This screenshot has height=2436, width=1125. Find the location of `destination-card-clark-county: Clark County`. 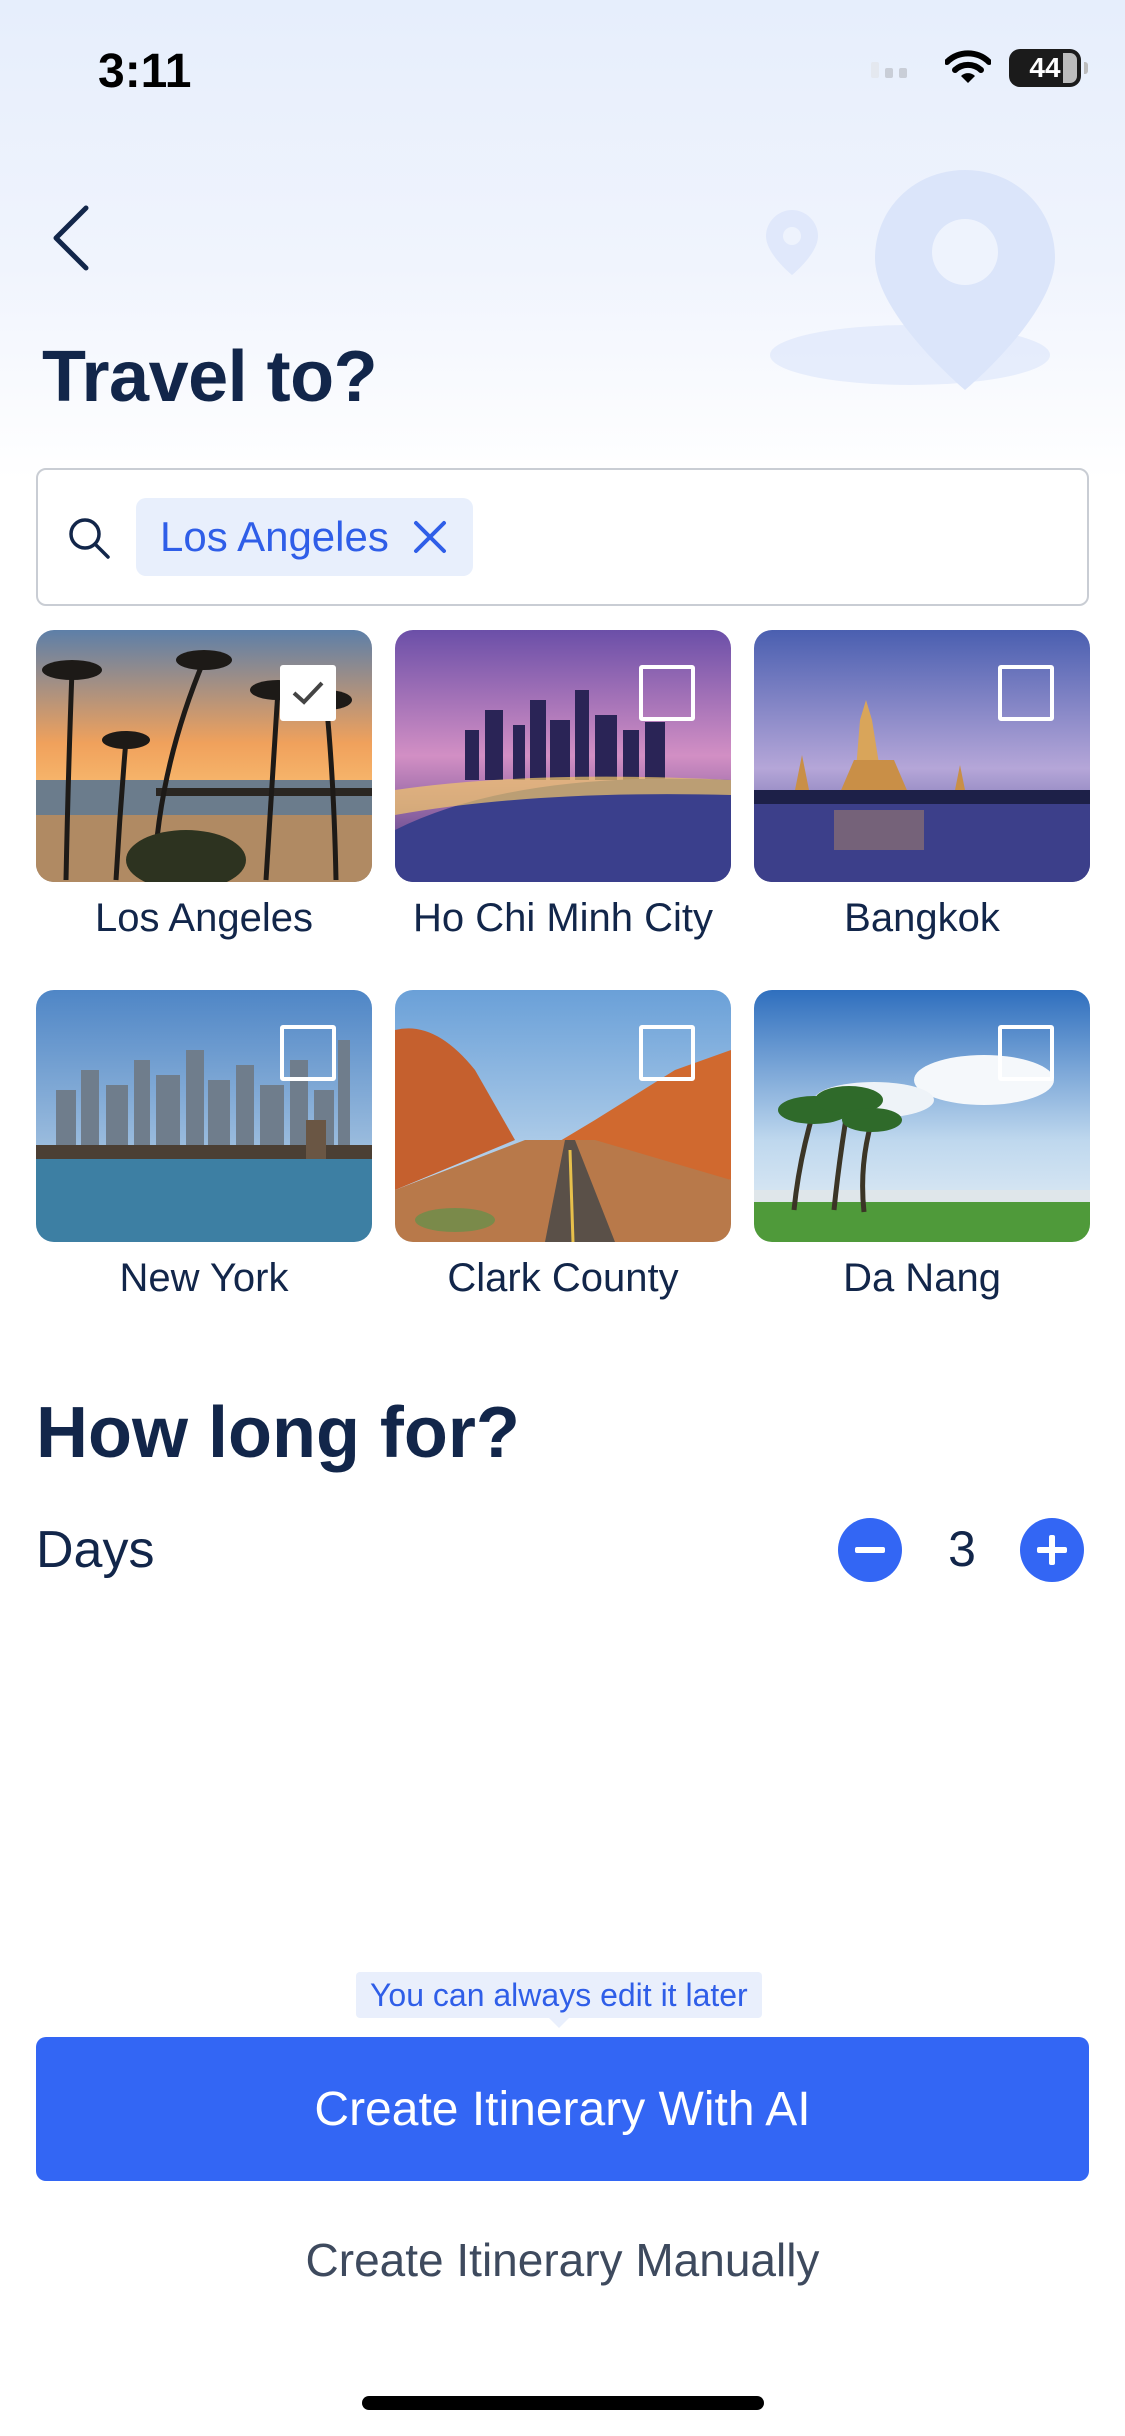

destination-card-clark-county: Clark County is located at coordinates (563, 1145).